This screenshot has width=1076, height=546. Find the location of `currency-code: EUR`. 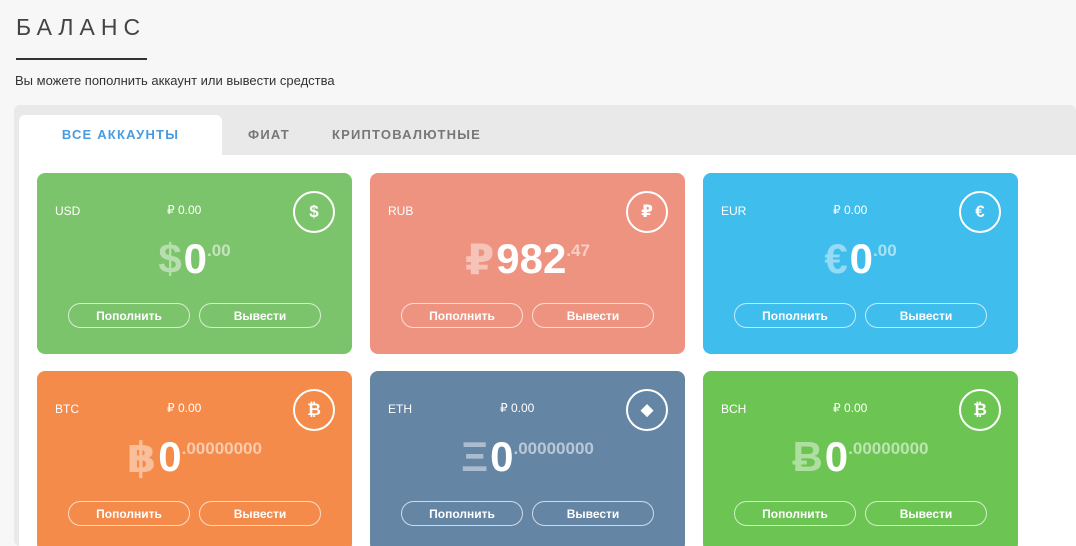

currency-code: EUR is located at coordinates (734, 211).